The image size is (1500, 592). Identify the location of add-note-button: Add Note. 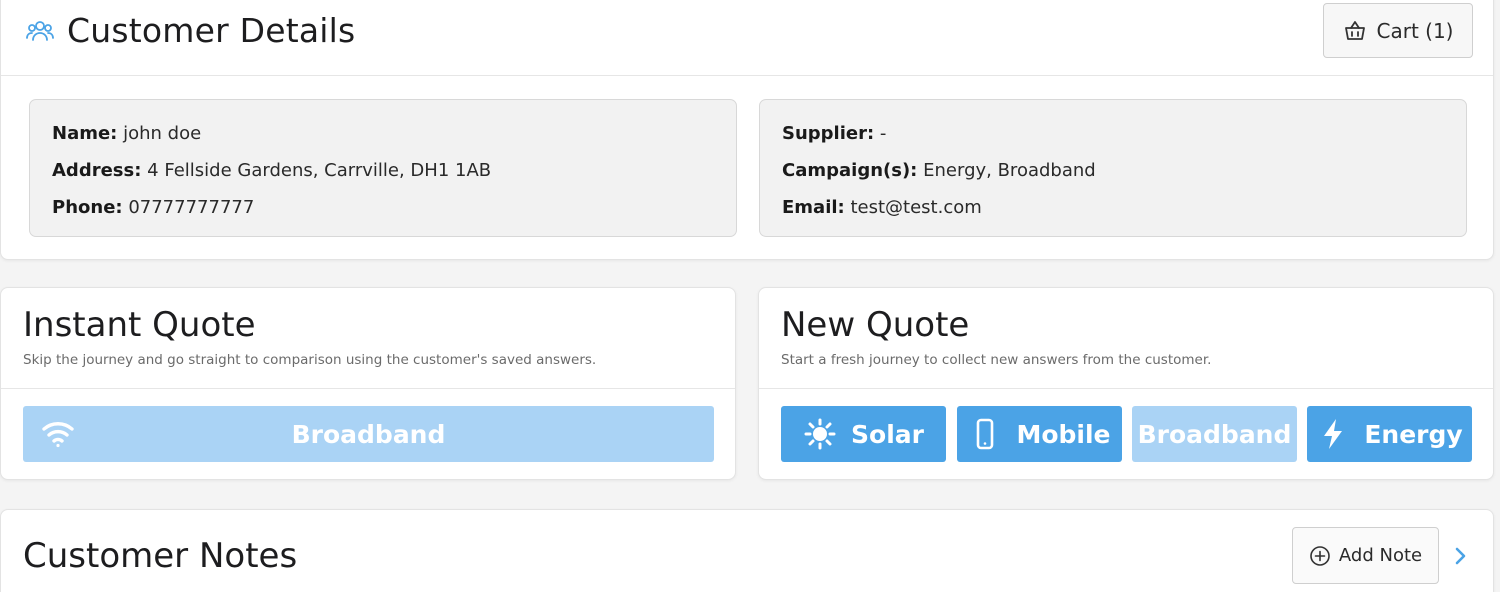
(1365, 555).